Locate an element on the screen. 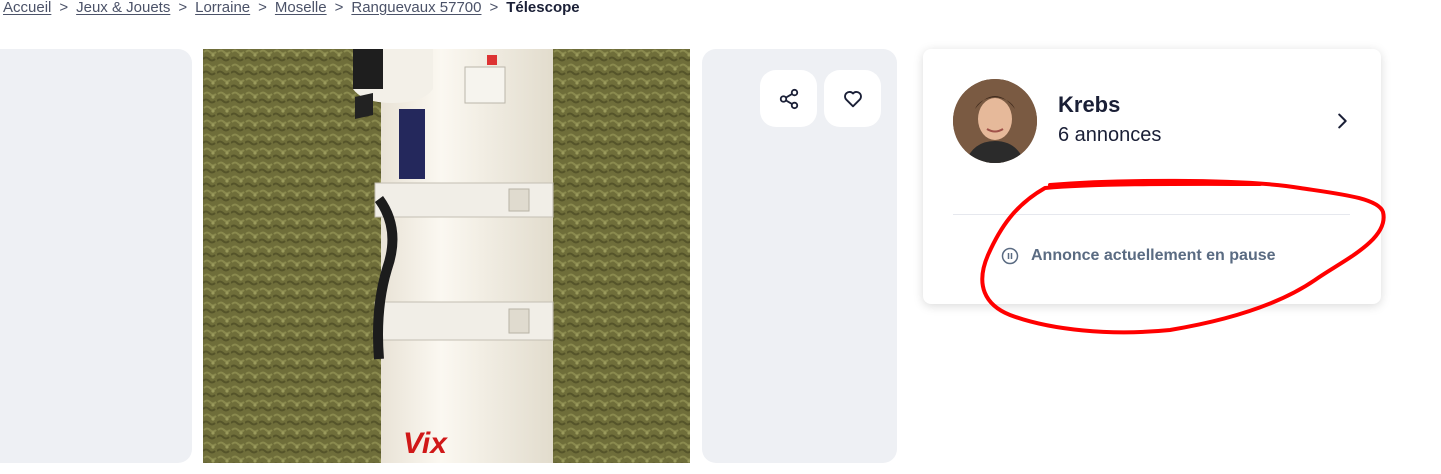  share-icon is located at coordinates (788, 98).